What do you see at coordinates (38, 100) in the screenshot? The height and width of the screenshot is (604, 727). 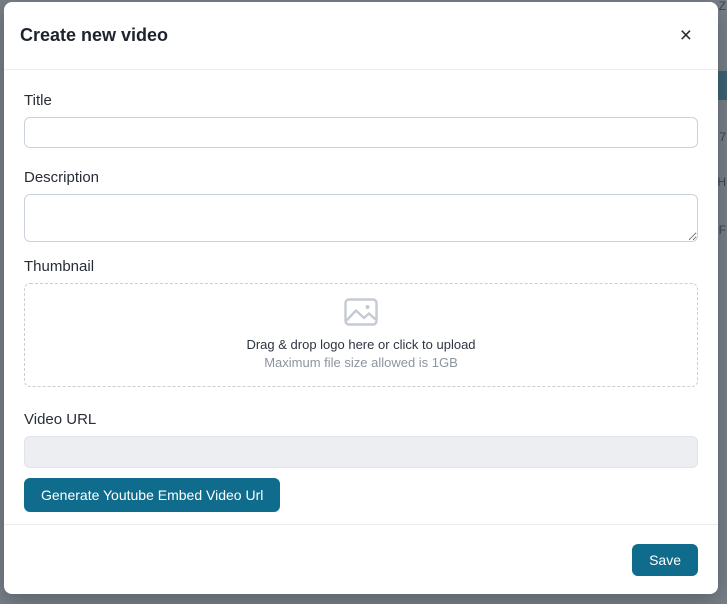 I see `title-label: Title` at bounding box center [38, 100].